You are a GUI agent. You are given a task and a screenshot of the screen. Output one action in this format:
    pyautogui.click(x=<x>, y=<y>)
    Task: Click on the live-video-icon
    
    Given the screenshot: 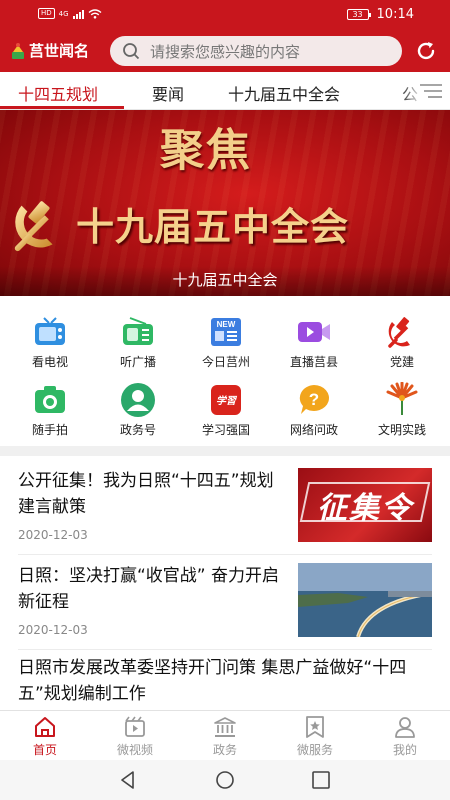 What is the action you would take?
    pyautogui.click(x=314, y=332)
    